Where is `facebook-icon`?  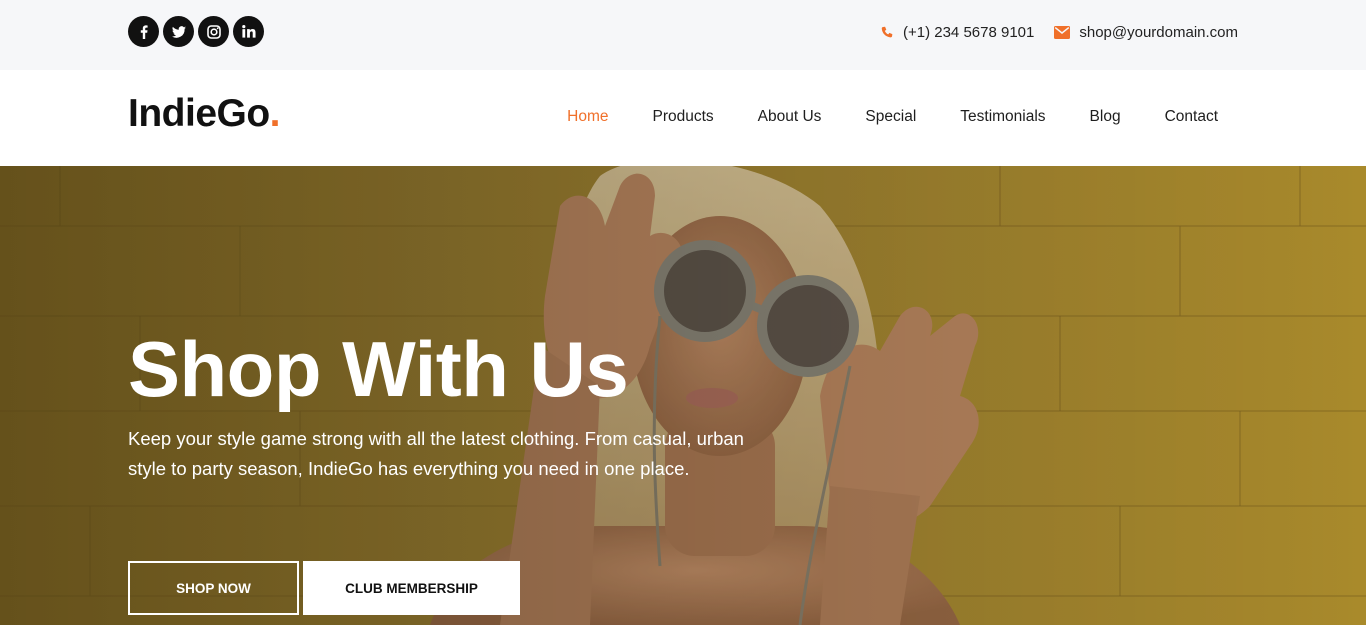
facebook-icon is located at coordinates (144, 31).